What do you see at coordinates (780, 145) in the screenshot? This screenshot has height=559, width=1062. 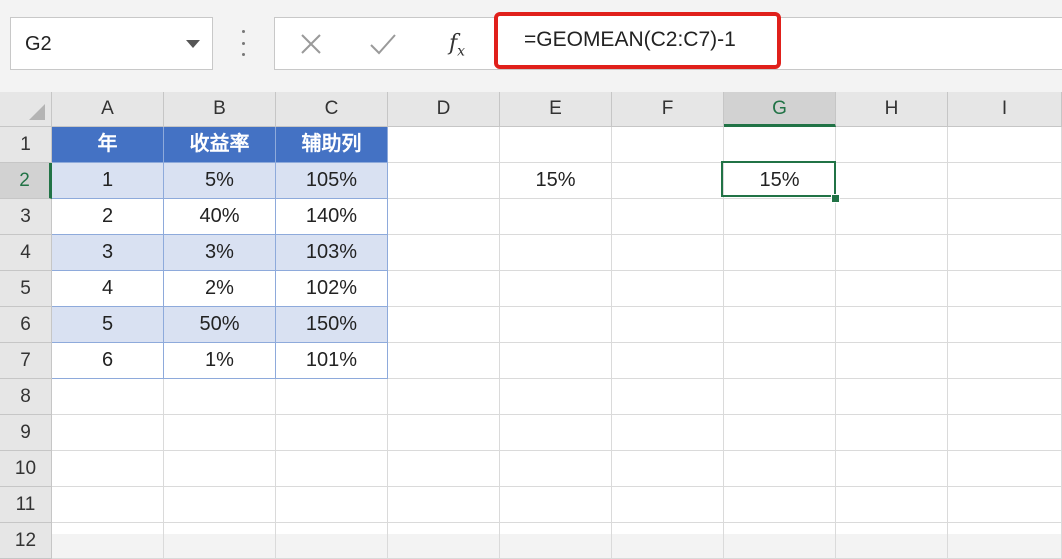 I see `cell-g1` at bounding box center [780, 145].